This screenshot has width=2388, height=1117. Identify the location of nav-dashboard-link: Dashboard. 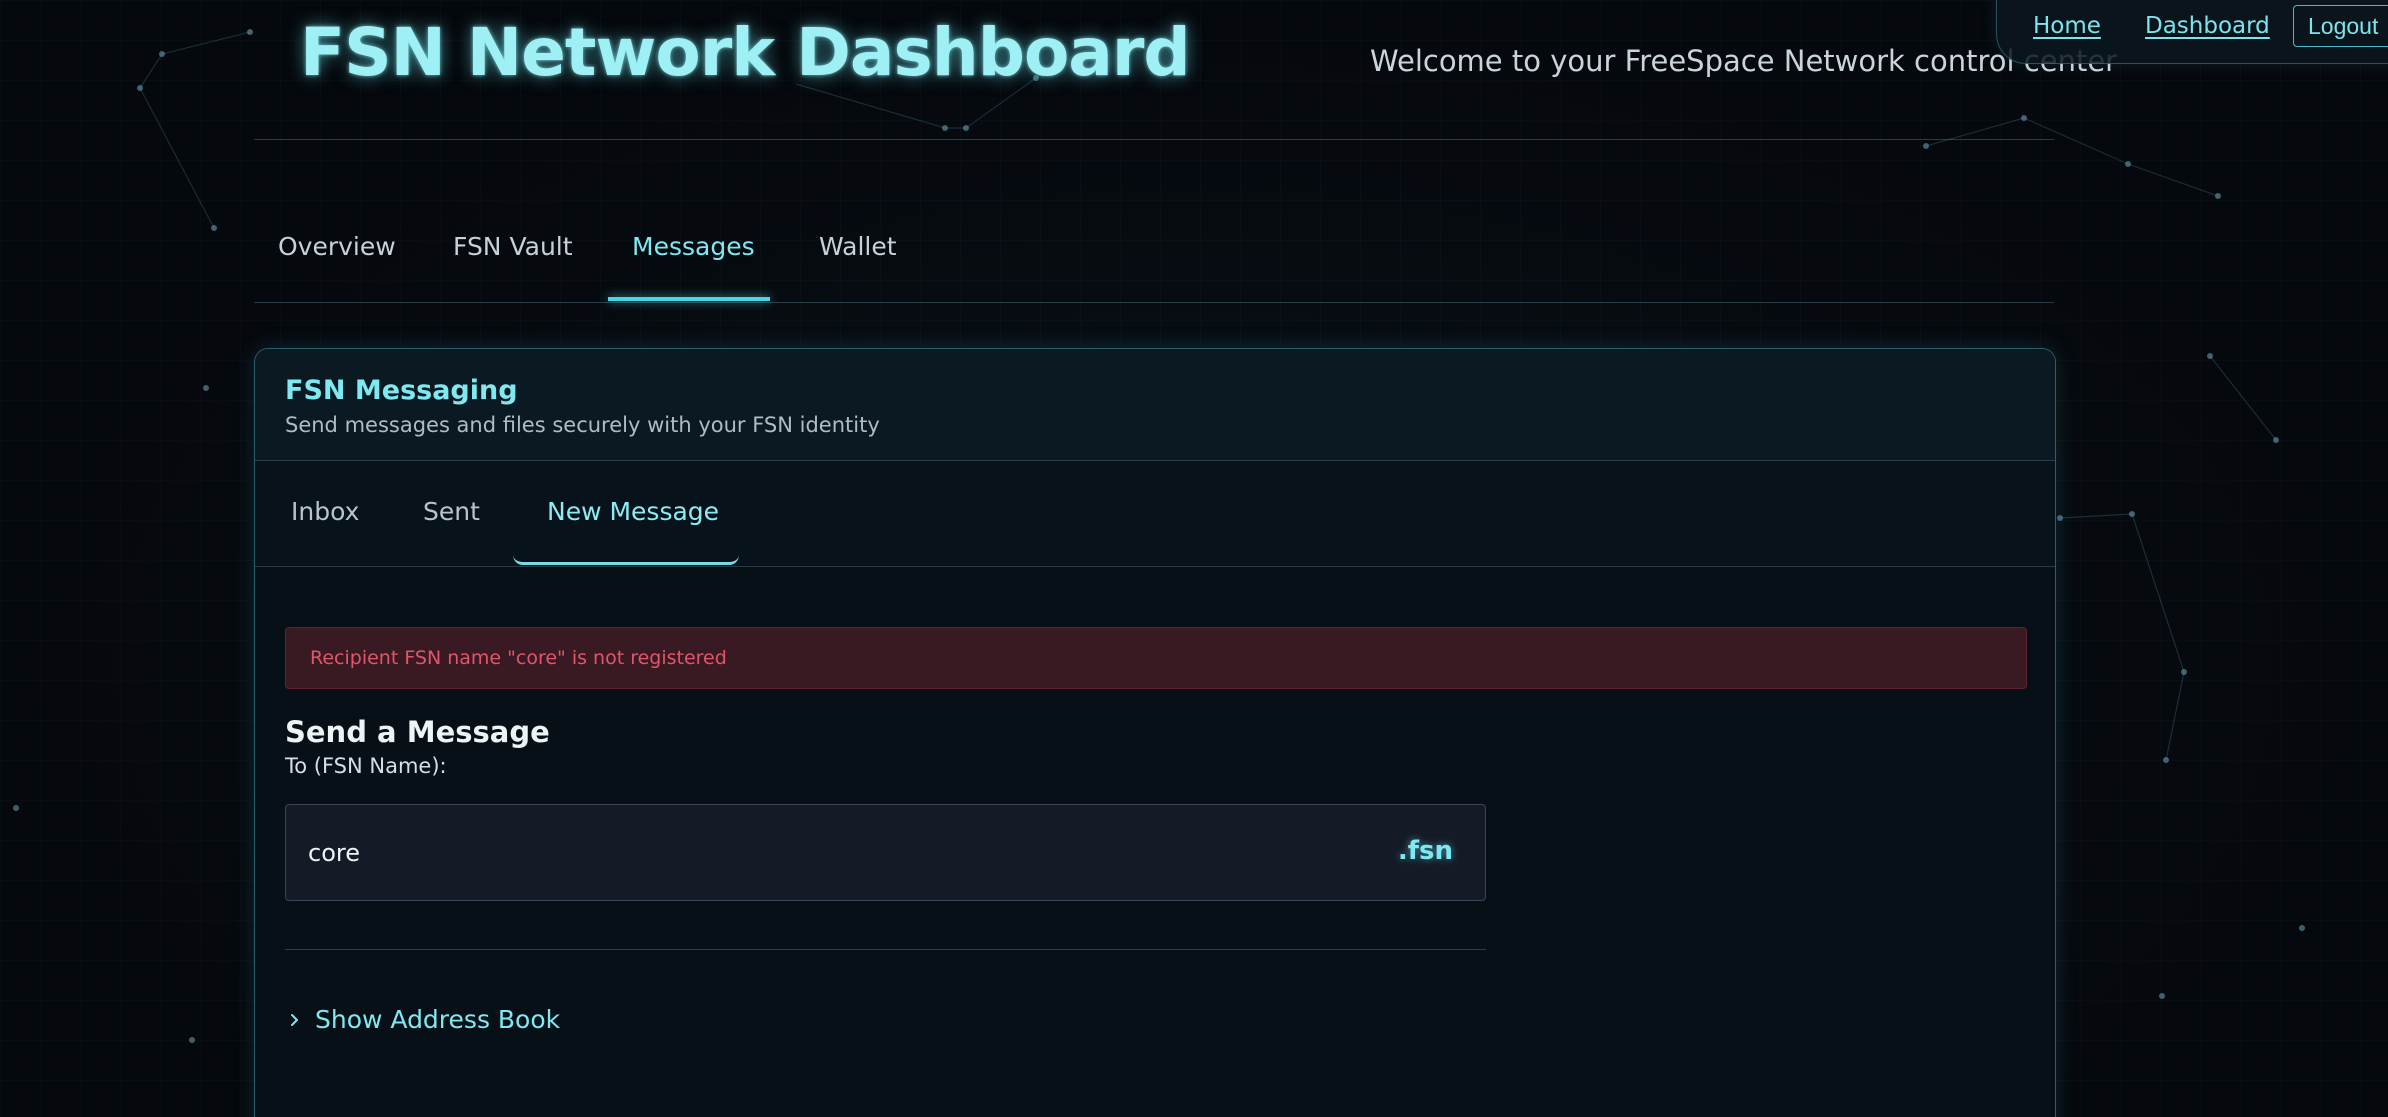
(2207, 26).